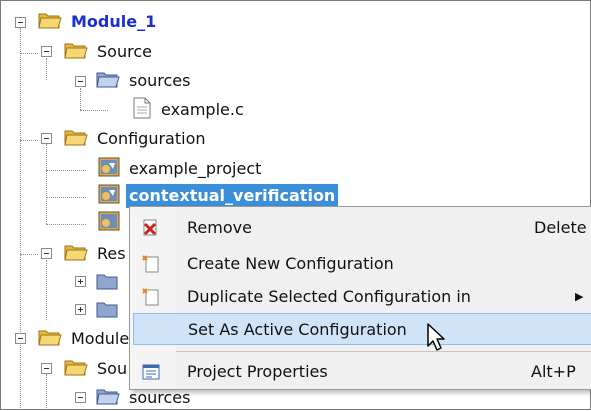 The height and width of the screenshot is (411, 591). Describe the element at coordinates (257, 371) in the screenshot. I see `menu-item-label: Project Properties` at that location.